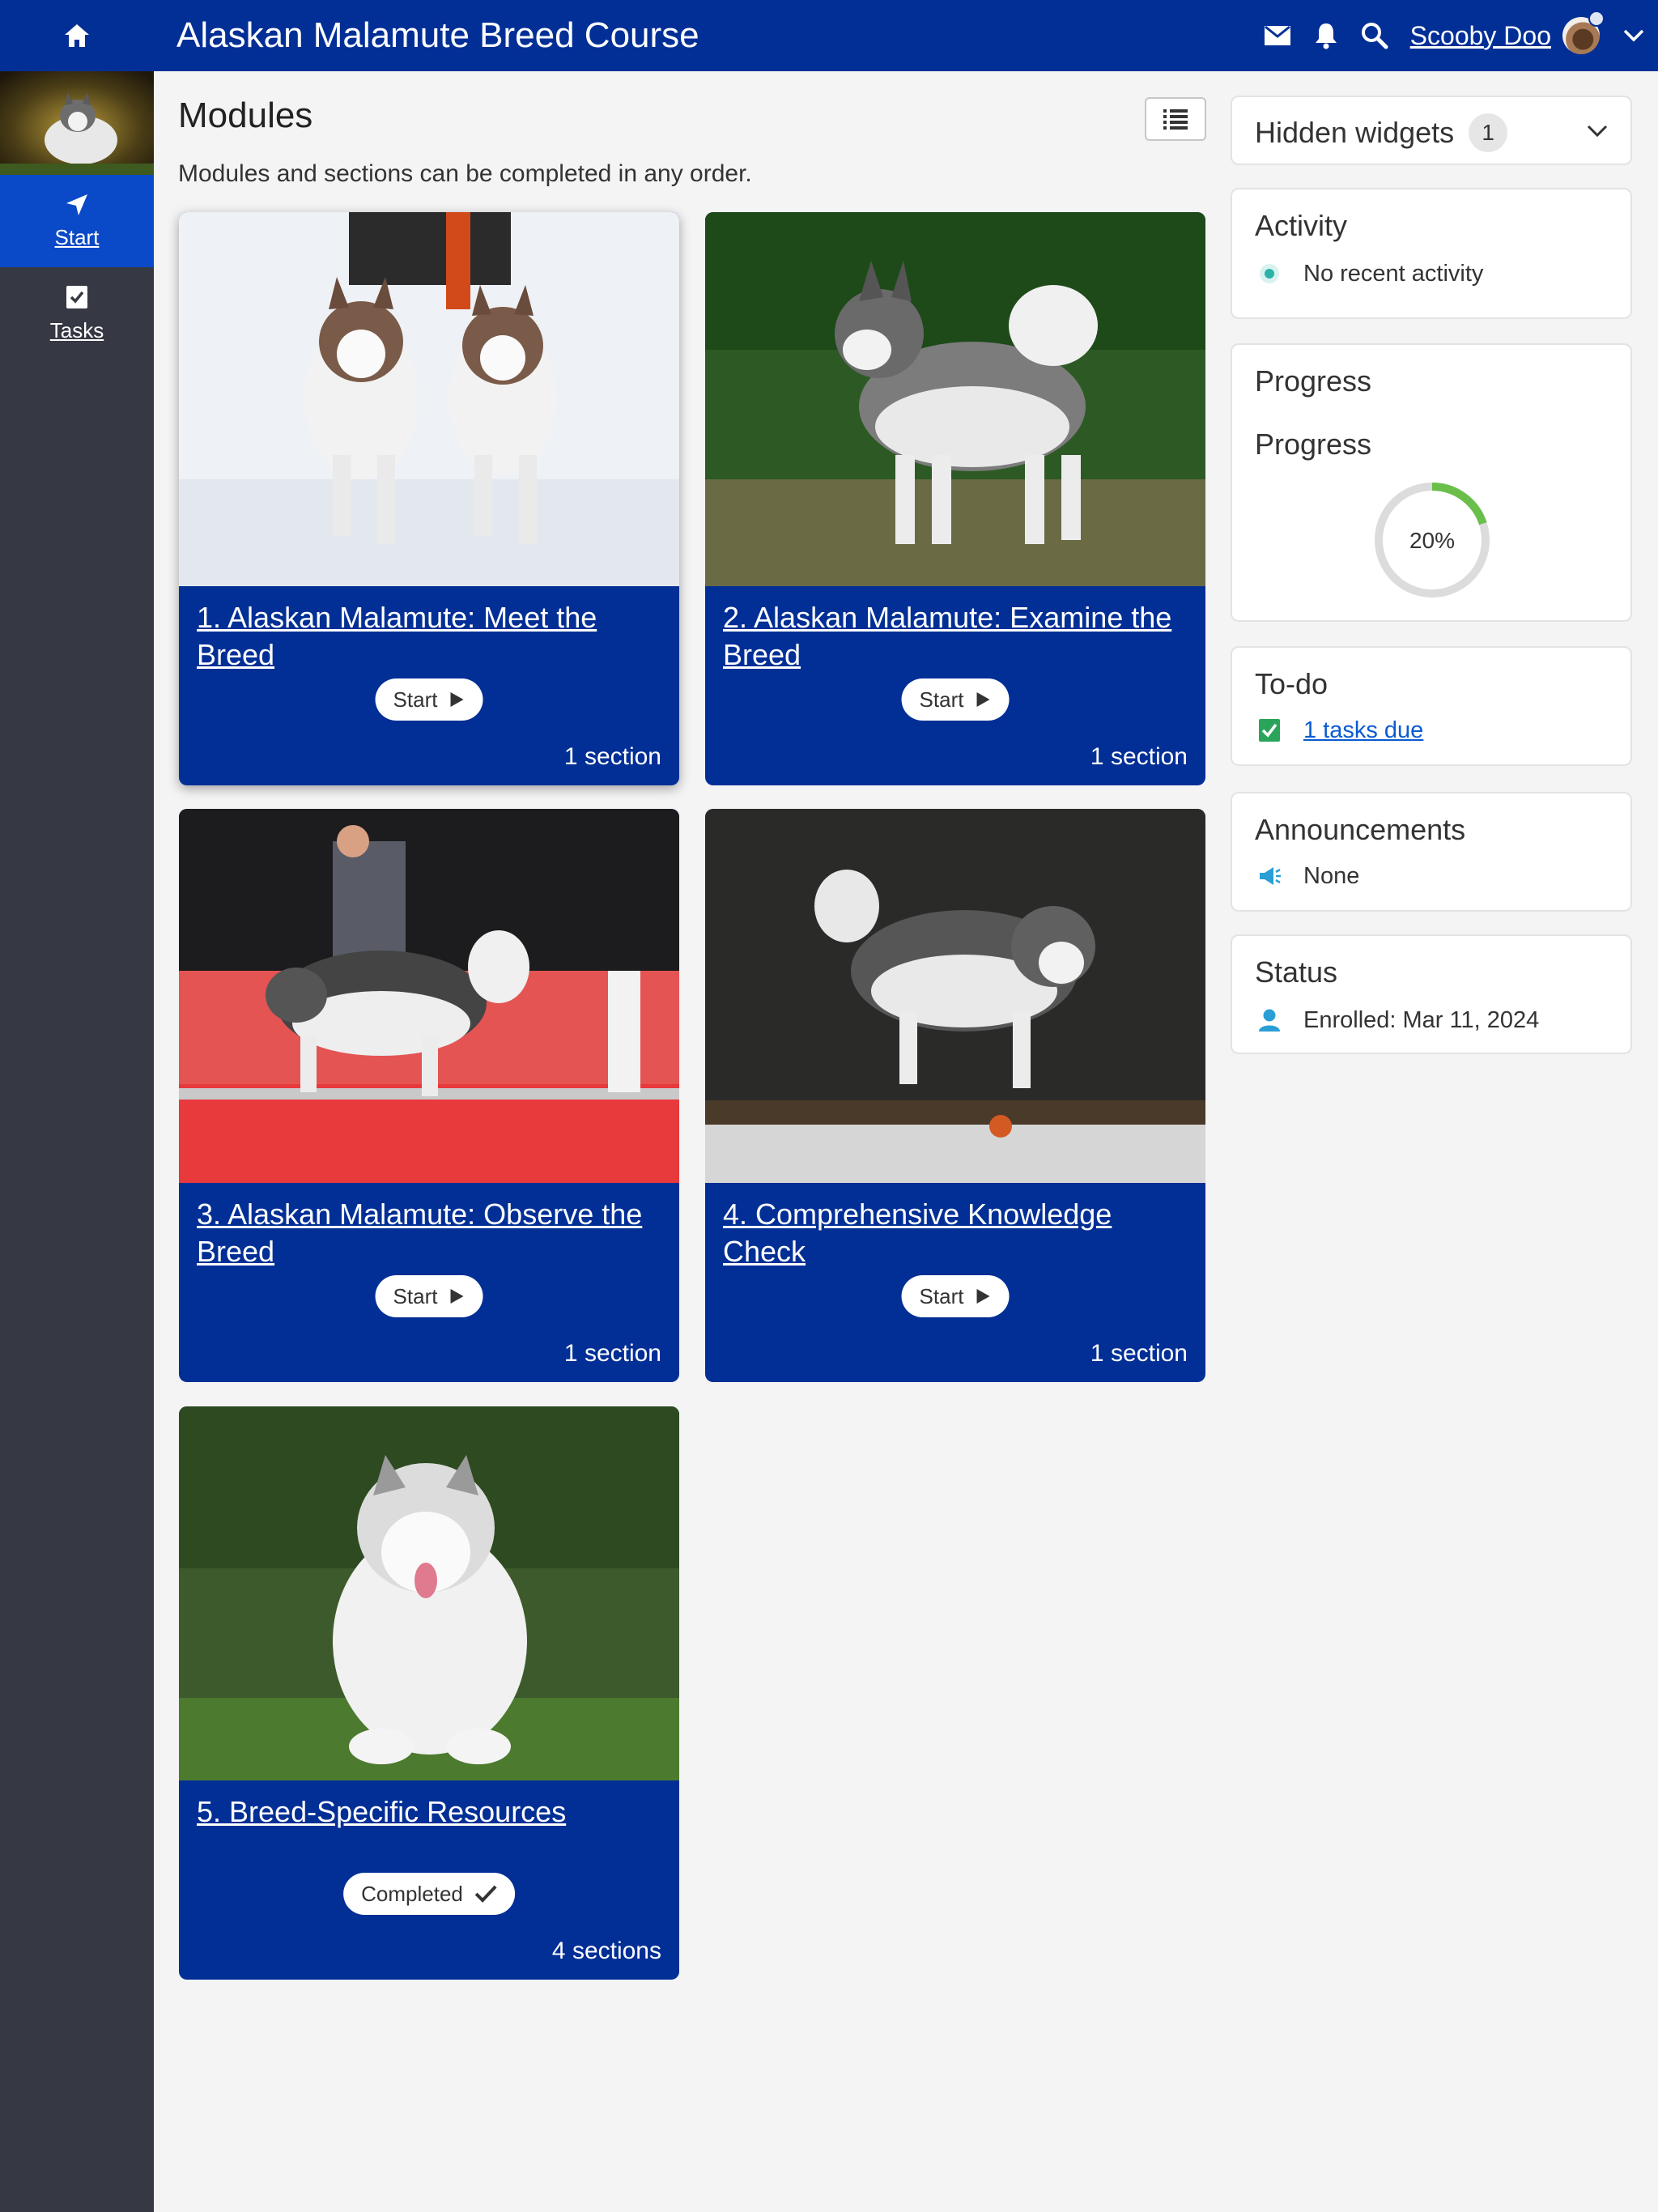 The height and width of the screenshot is (2212, 1658). I want to click on search-icon, so click(1374, 36).